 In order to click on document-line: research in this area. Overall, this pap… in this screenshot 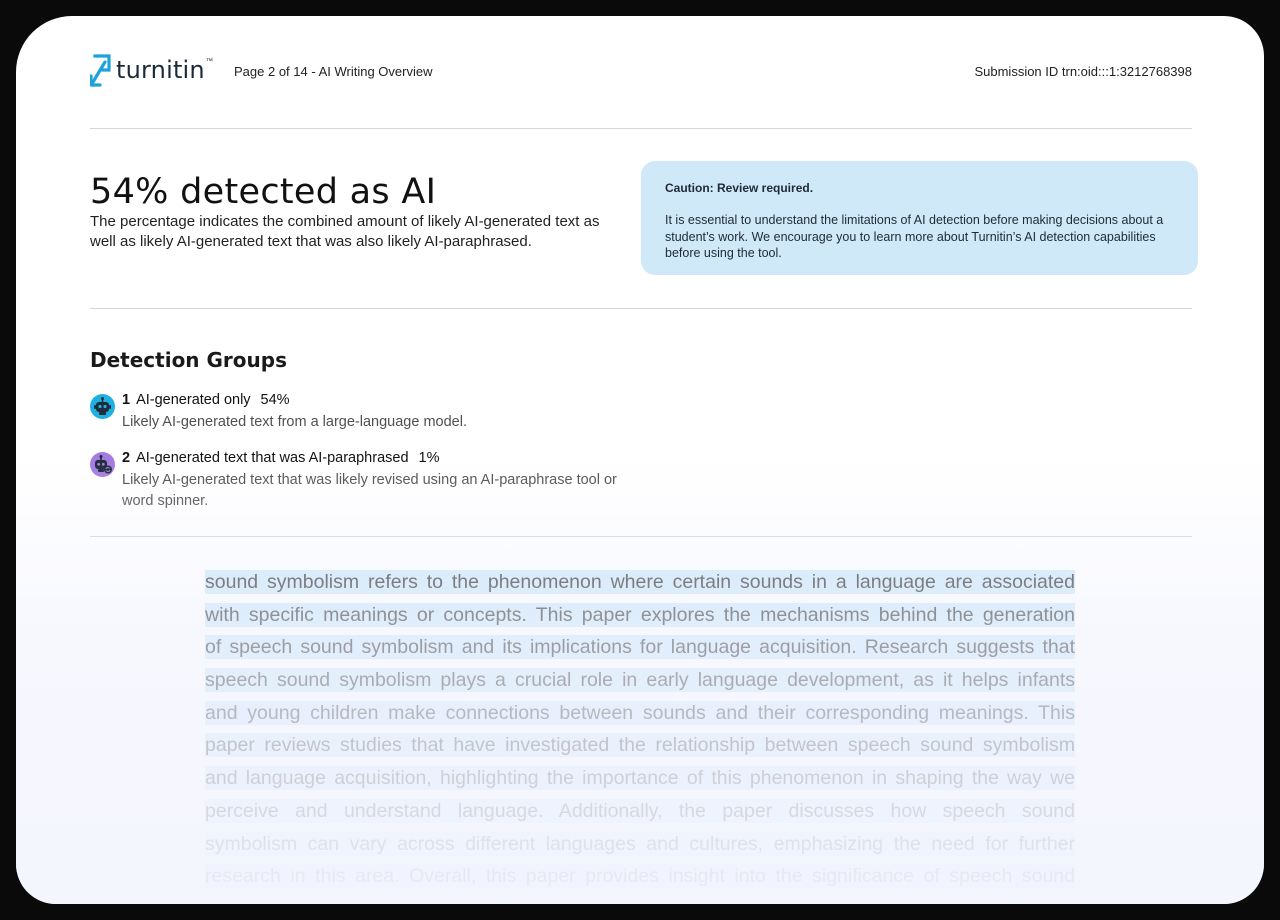, I will do `click(640, 876)`.